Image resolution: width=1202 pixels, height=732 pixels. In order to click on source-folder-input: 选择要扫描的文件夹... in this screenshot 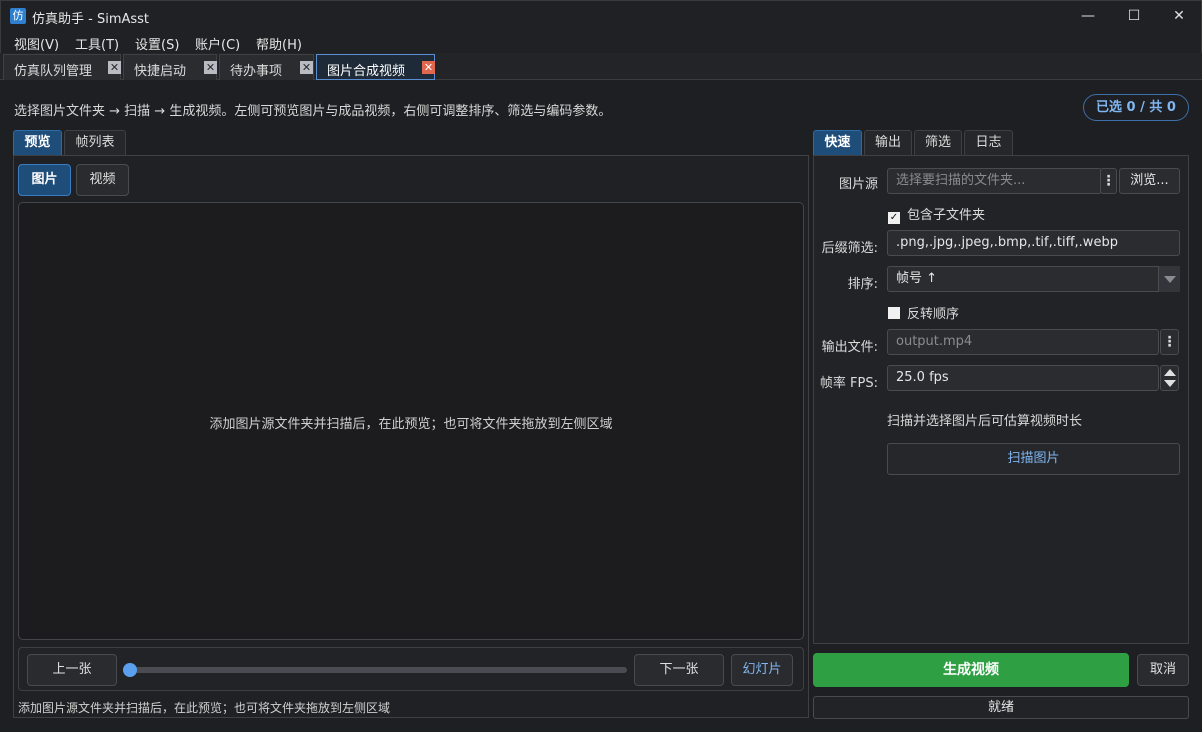, I will do `click(994, 181)`.